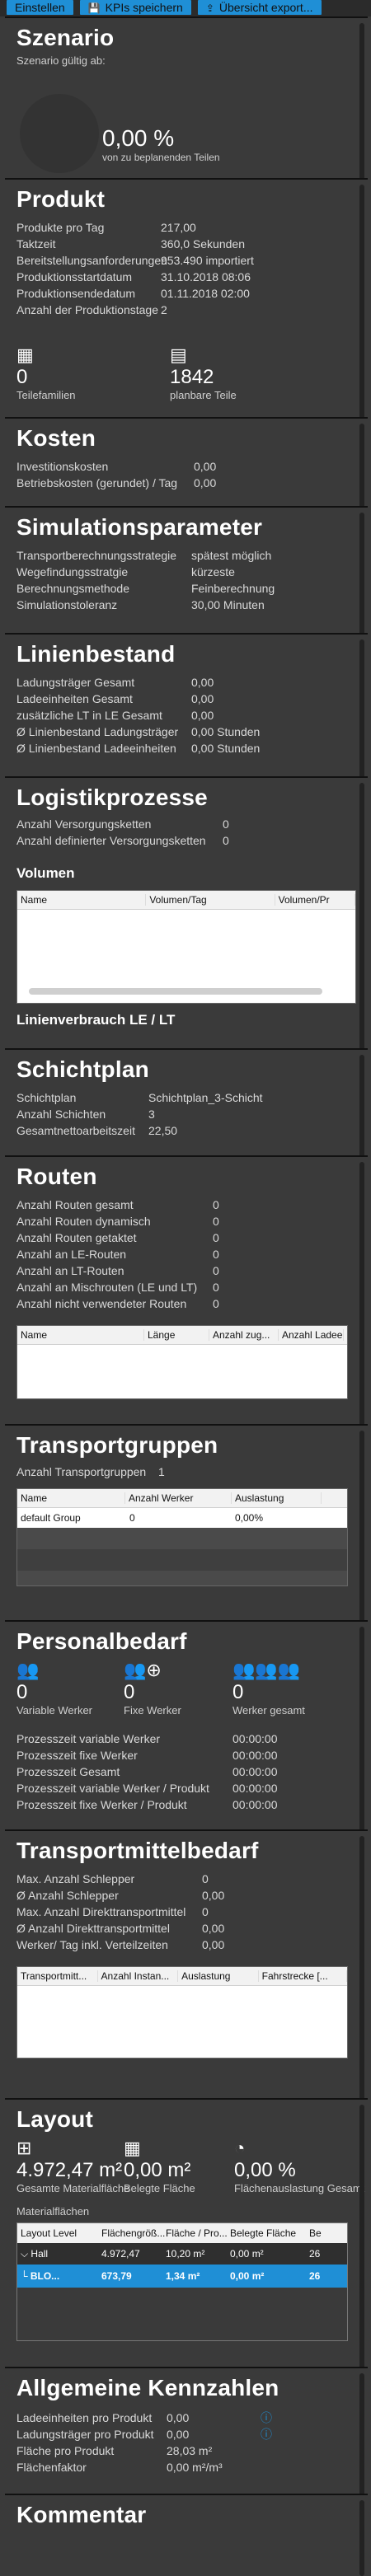 This screenshot has width=371, height=2576. I want to click on kv-row: Ladungsträger pro Produkt 0,00 ⓘ, so click(144, 2434).